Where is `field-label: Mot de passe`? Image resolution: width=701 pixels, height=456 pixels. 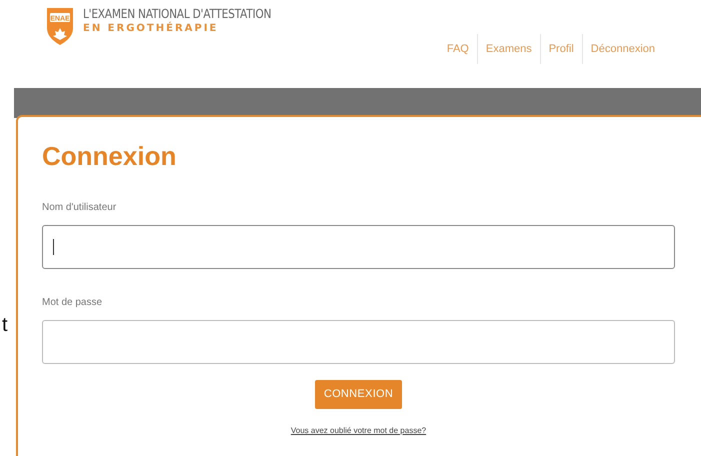 field-label: Mot de passe is located at coordinates (72, 303).